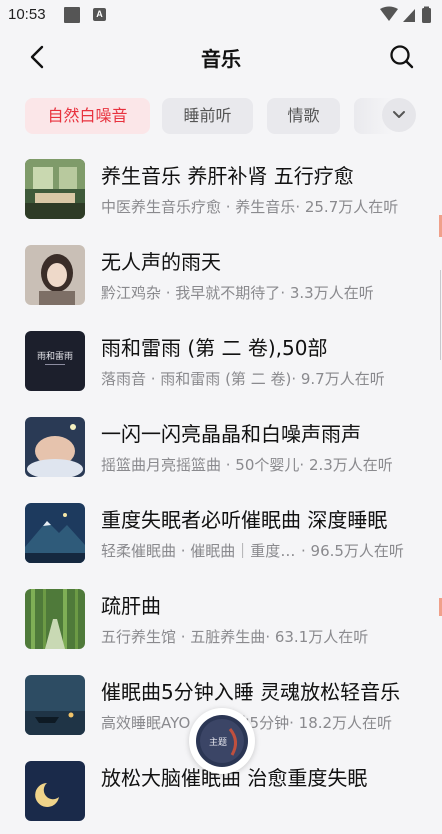 The image size is (442, 834). I want to click on system-status-icons, so click(405, 14).